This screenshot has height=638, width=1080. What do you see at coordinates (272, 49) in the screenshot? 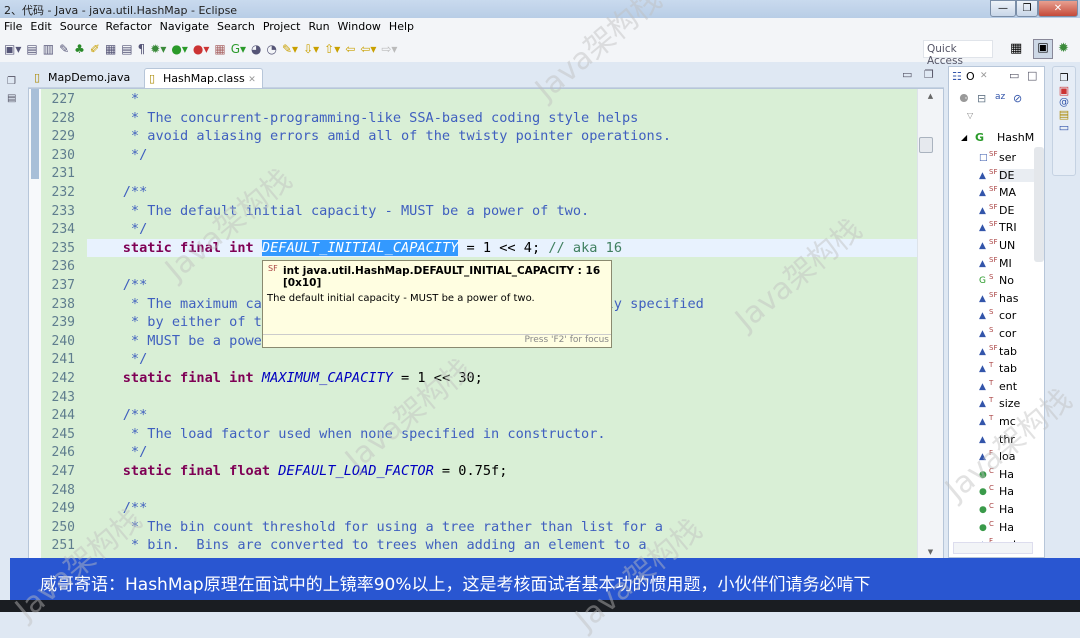
I see `open-folder-icon: ◔` at bounding box center [272, 49].